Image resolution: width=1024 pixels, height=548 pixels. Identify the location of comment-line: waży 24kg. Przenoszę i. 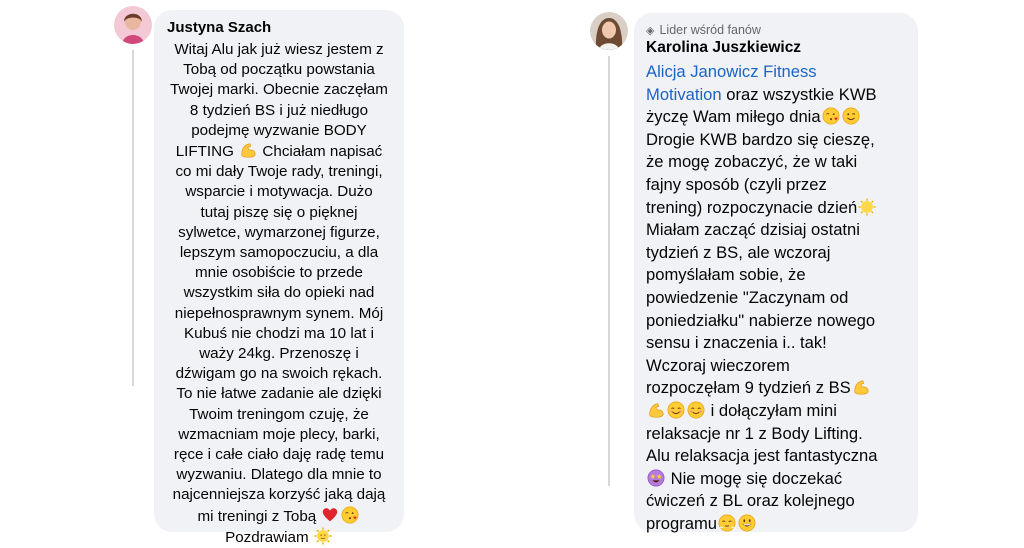
(279, 354).